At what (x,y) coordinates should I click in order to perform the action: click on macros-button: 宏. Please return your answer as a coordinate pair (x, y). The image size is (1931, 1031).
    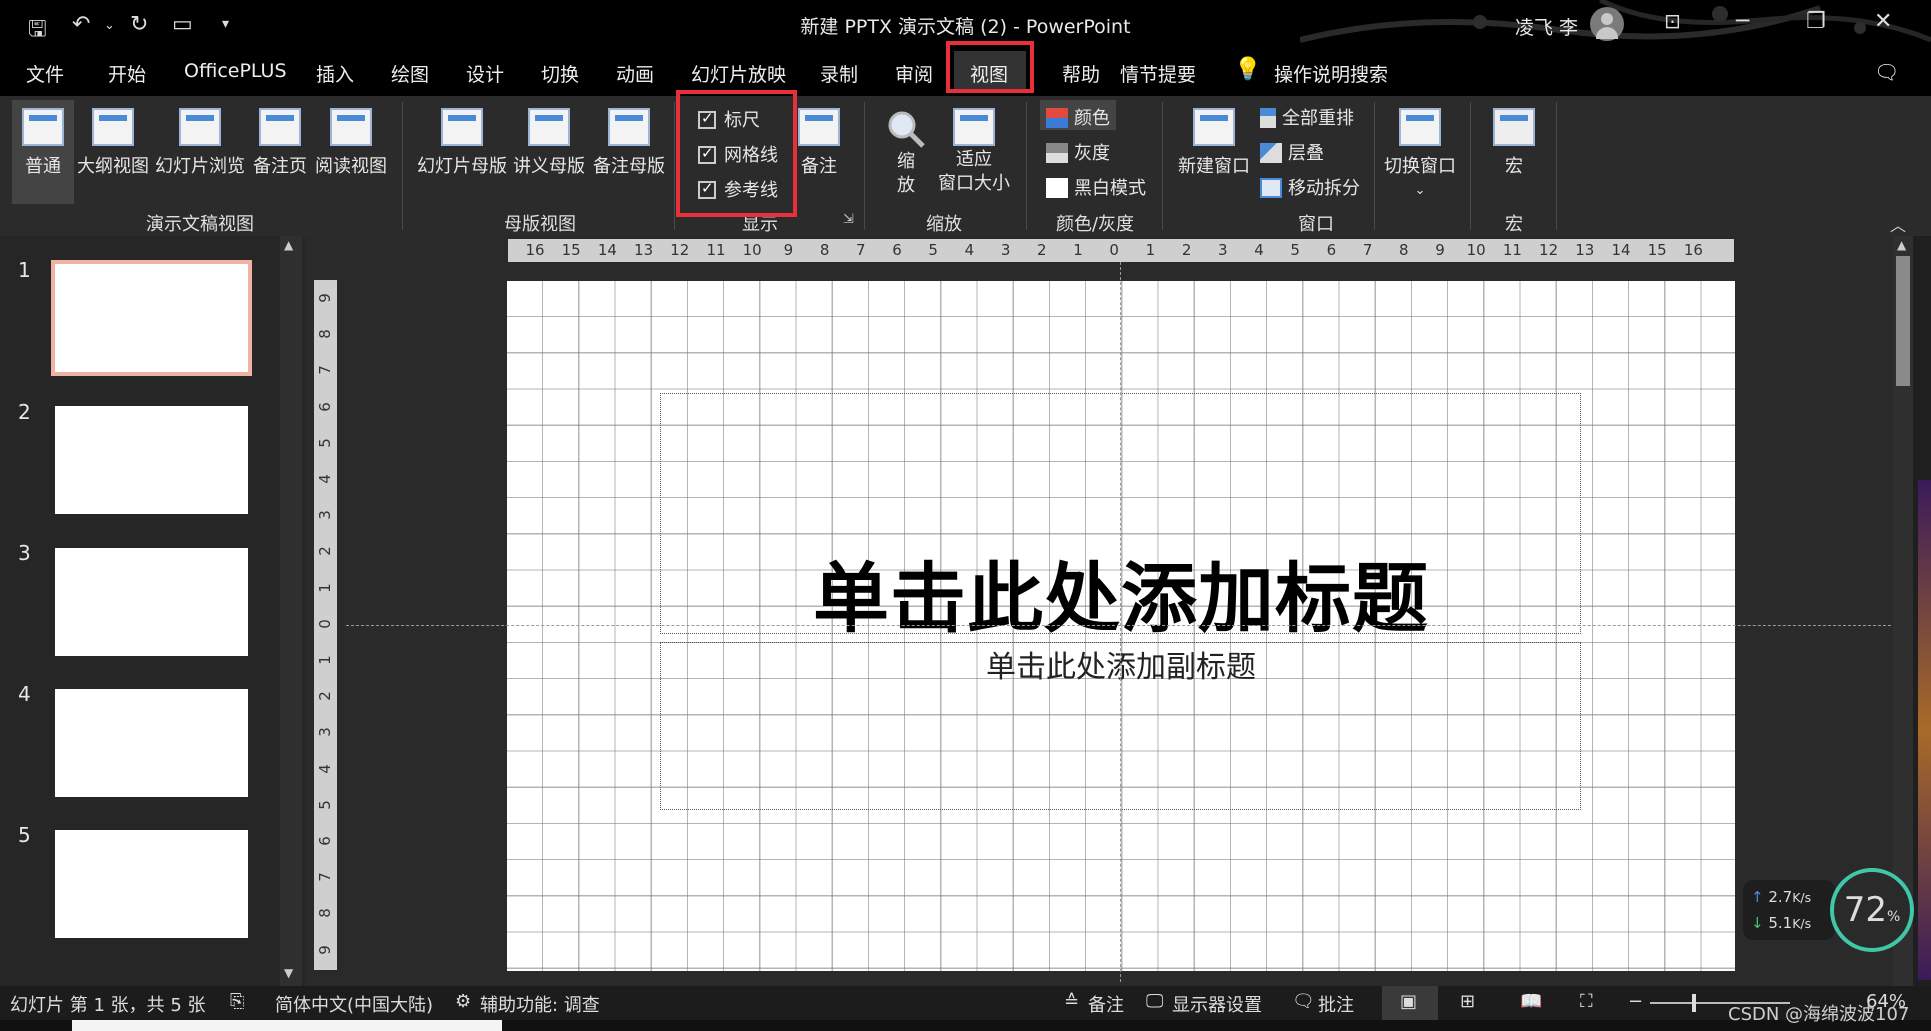
    Looking at the image, I should click on (1514, 143).